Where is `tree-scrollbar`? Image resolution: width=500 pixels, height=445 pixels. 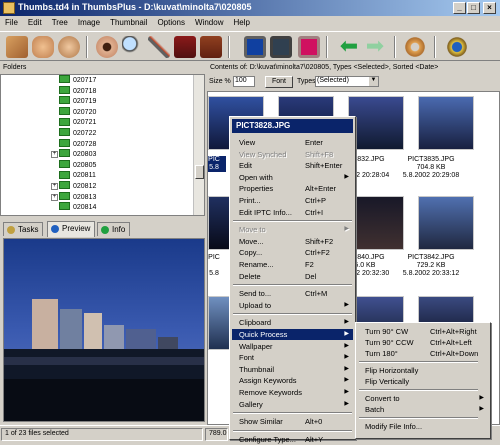 tree-scrollbar is located at coordinates (198, 145).